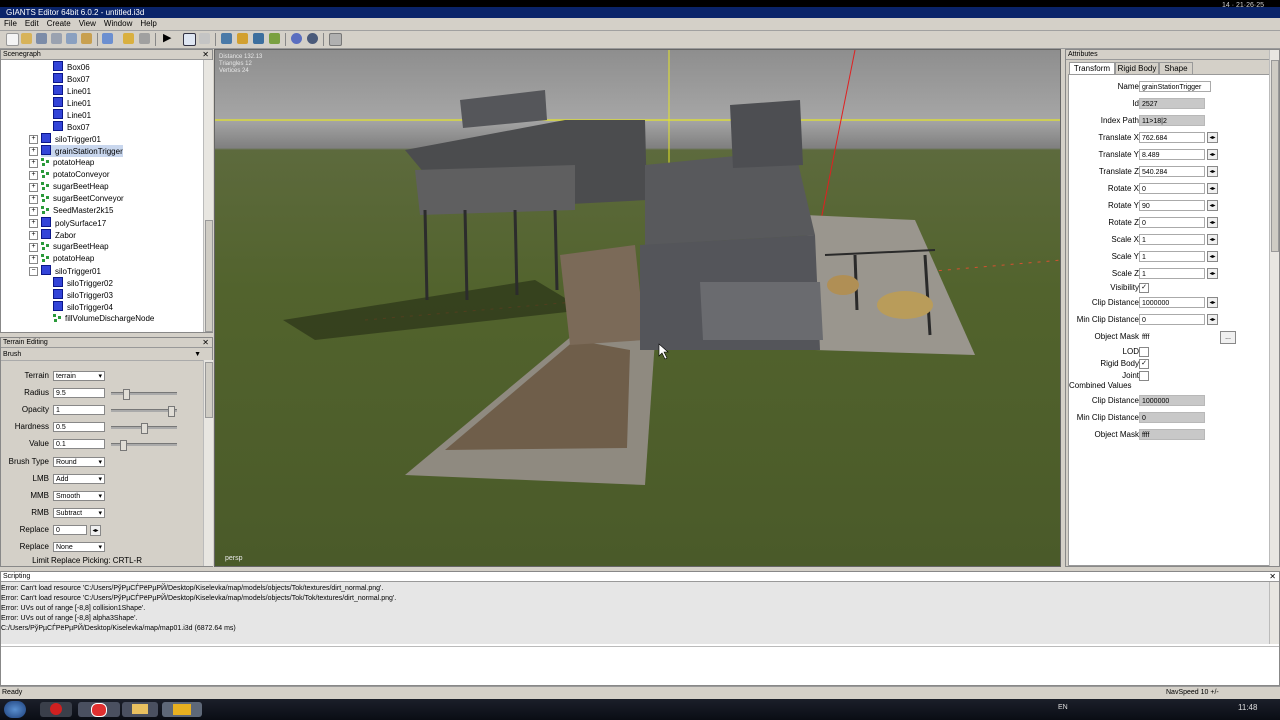 This screenshot has width=1280, height=720. I want to click on object-mask-field: ffff, so click(1172, 336).